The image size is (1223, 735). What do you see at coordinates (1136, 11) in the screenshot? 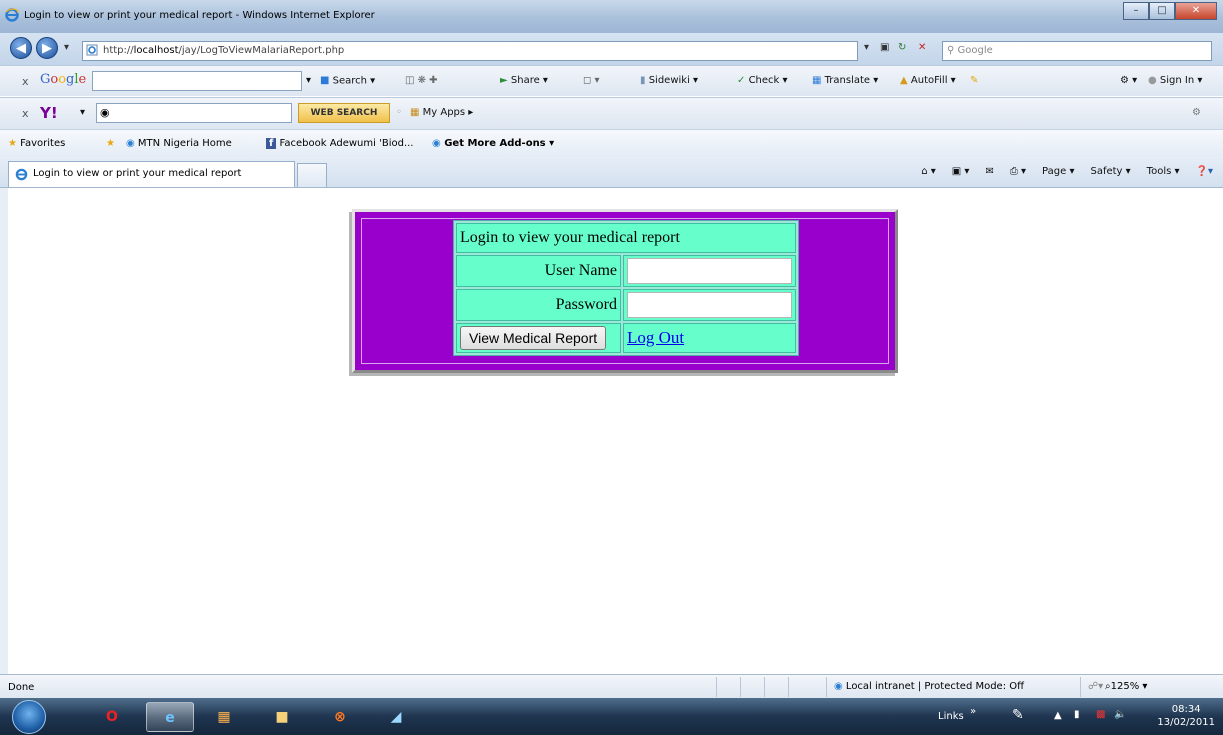
I see `minimize-button: –` at bounding box center [1136, 11].